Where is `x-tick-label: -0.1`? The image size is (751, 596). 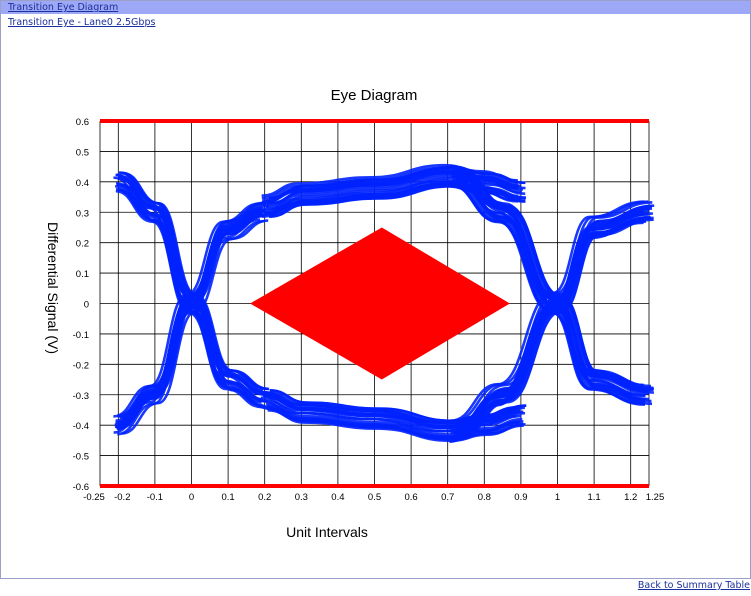
x-tick-label: -0.1 is located at coordinates (155, 497).